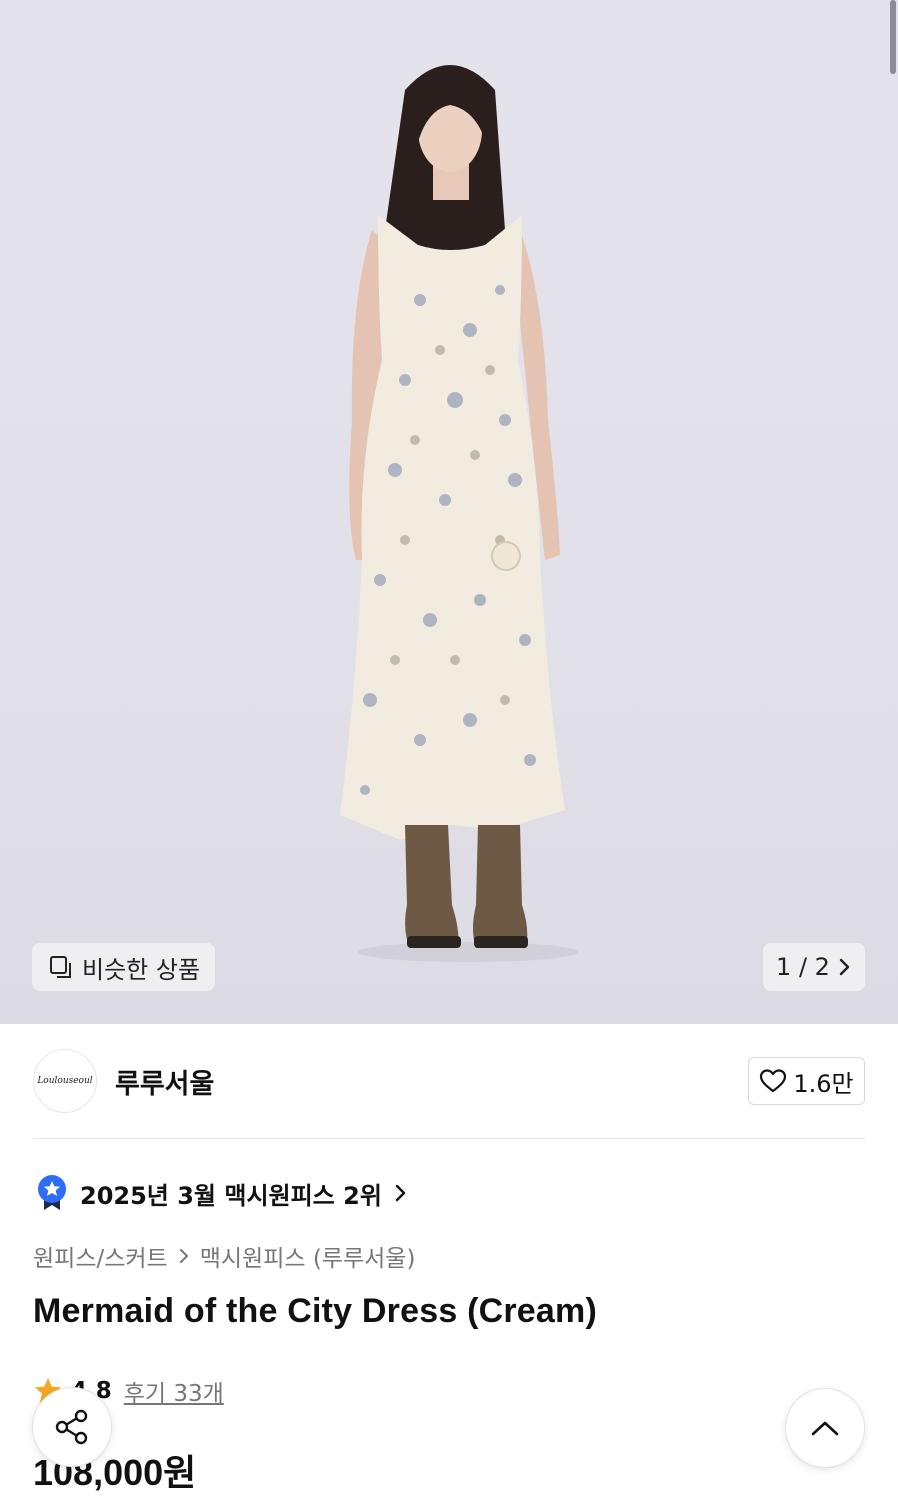 This screenshot has height=1500, width=898. I want to click on ribbon-star-badge-icon, so click(52, 1192).